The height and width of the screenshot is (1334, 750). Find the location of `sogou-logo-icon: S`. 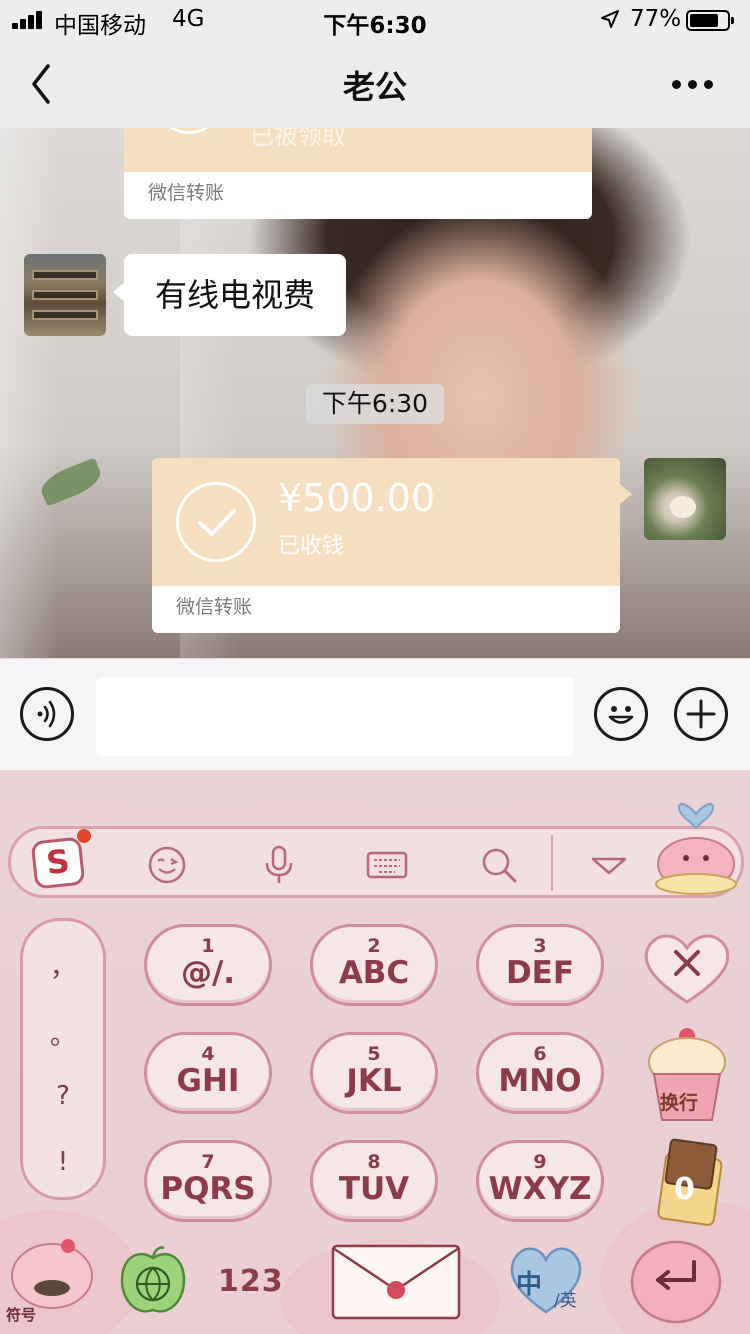

sogou-logo-icon: S is located at coordinates (58, 863).